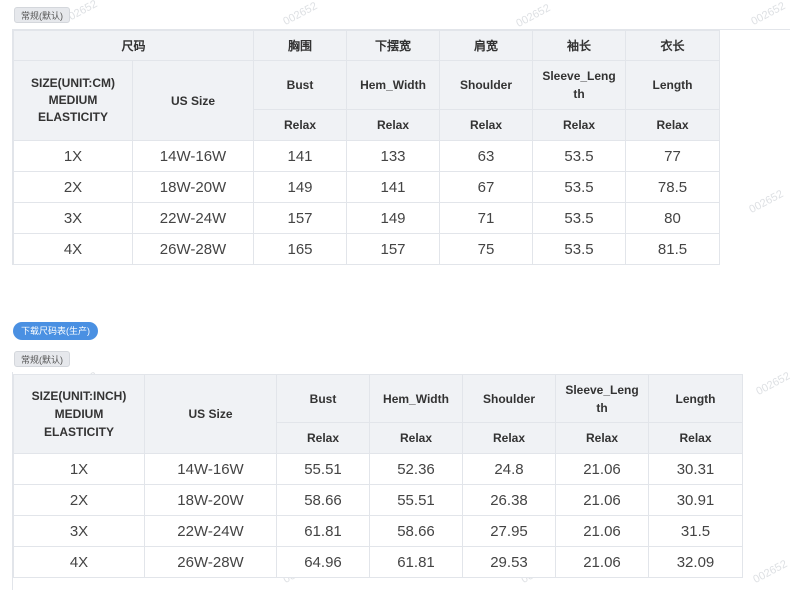  I want to click on table-row: 2X 18W-20W 58.66 55.51 26.38 21.06 30.91, so click(378, 500).